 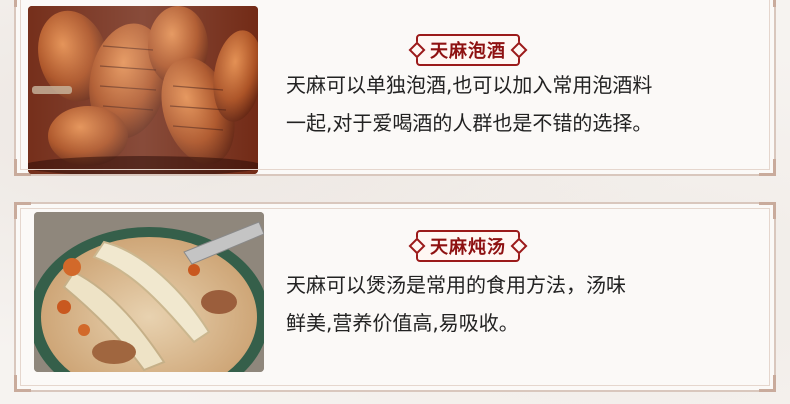 I want to click on description-line: 天麻可以单独泡酒,也可以加入常用泡酒料, so click(x=469, y=85).